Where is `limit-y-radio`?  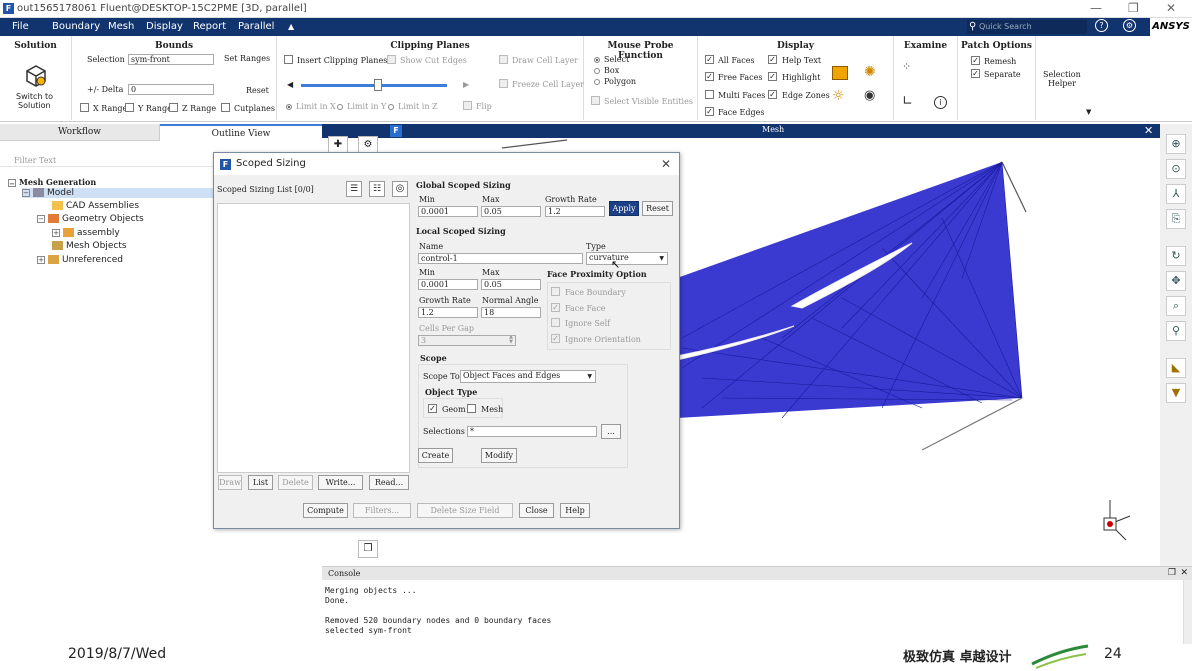 limit-y-radio is located at coordinates (340, 107).